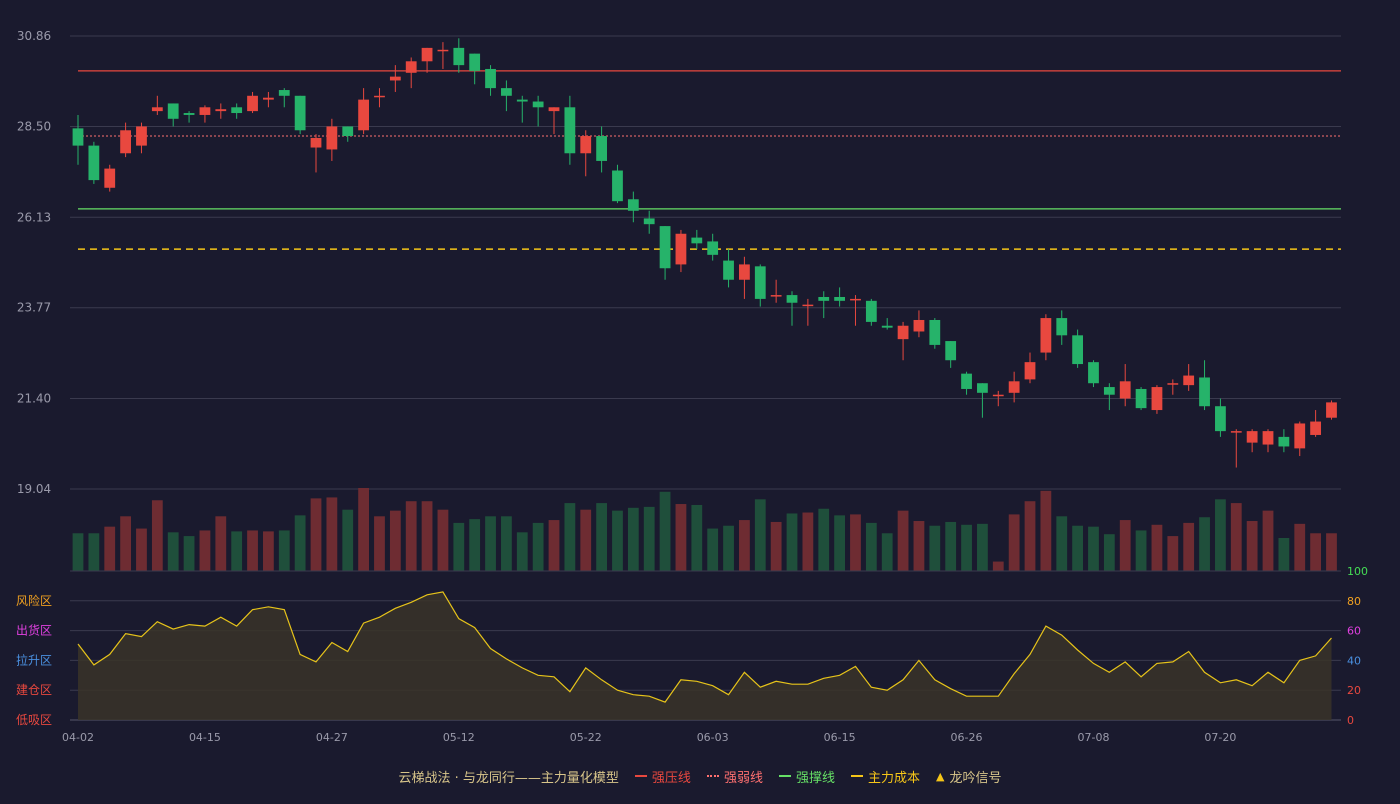 This screenshot has width=1400, height=804. Describe the element at coordinates (806, 776) in the screenshot. I see `legend-item-strong-support: 强撑线` at that location.